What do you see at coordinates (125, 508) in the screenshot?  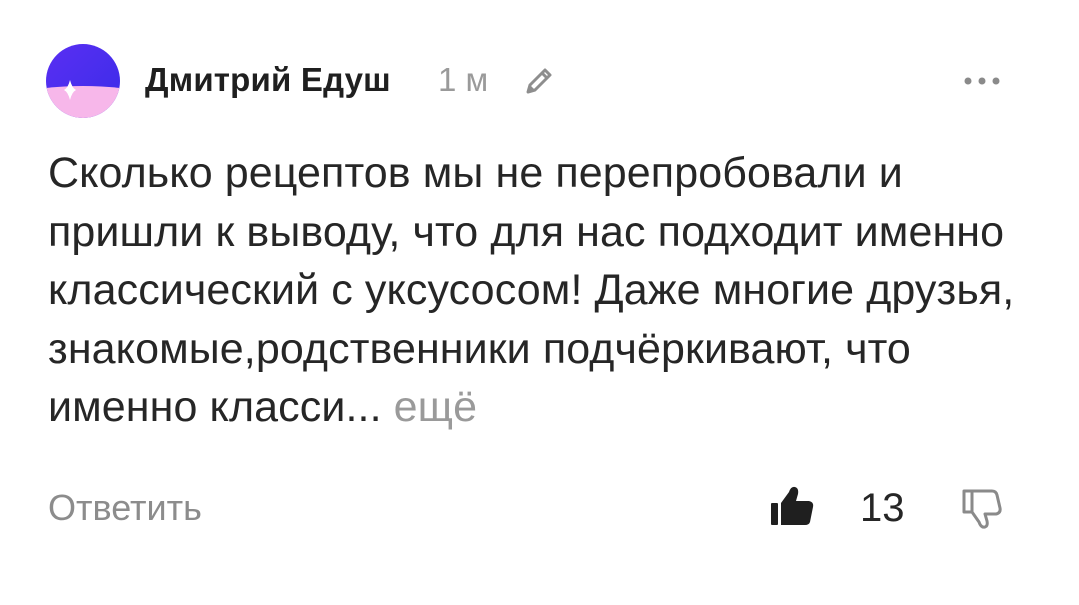 I see `reply-button: Ответить` at bounding box center [125, 508].